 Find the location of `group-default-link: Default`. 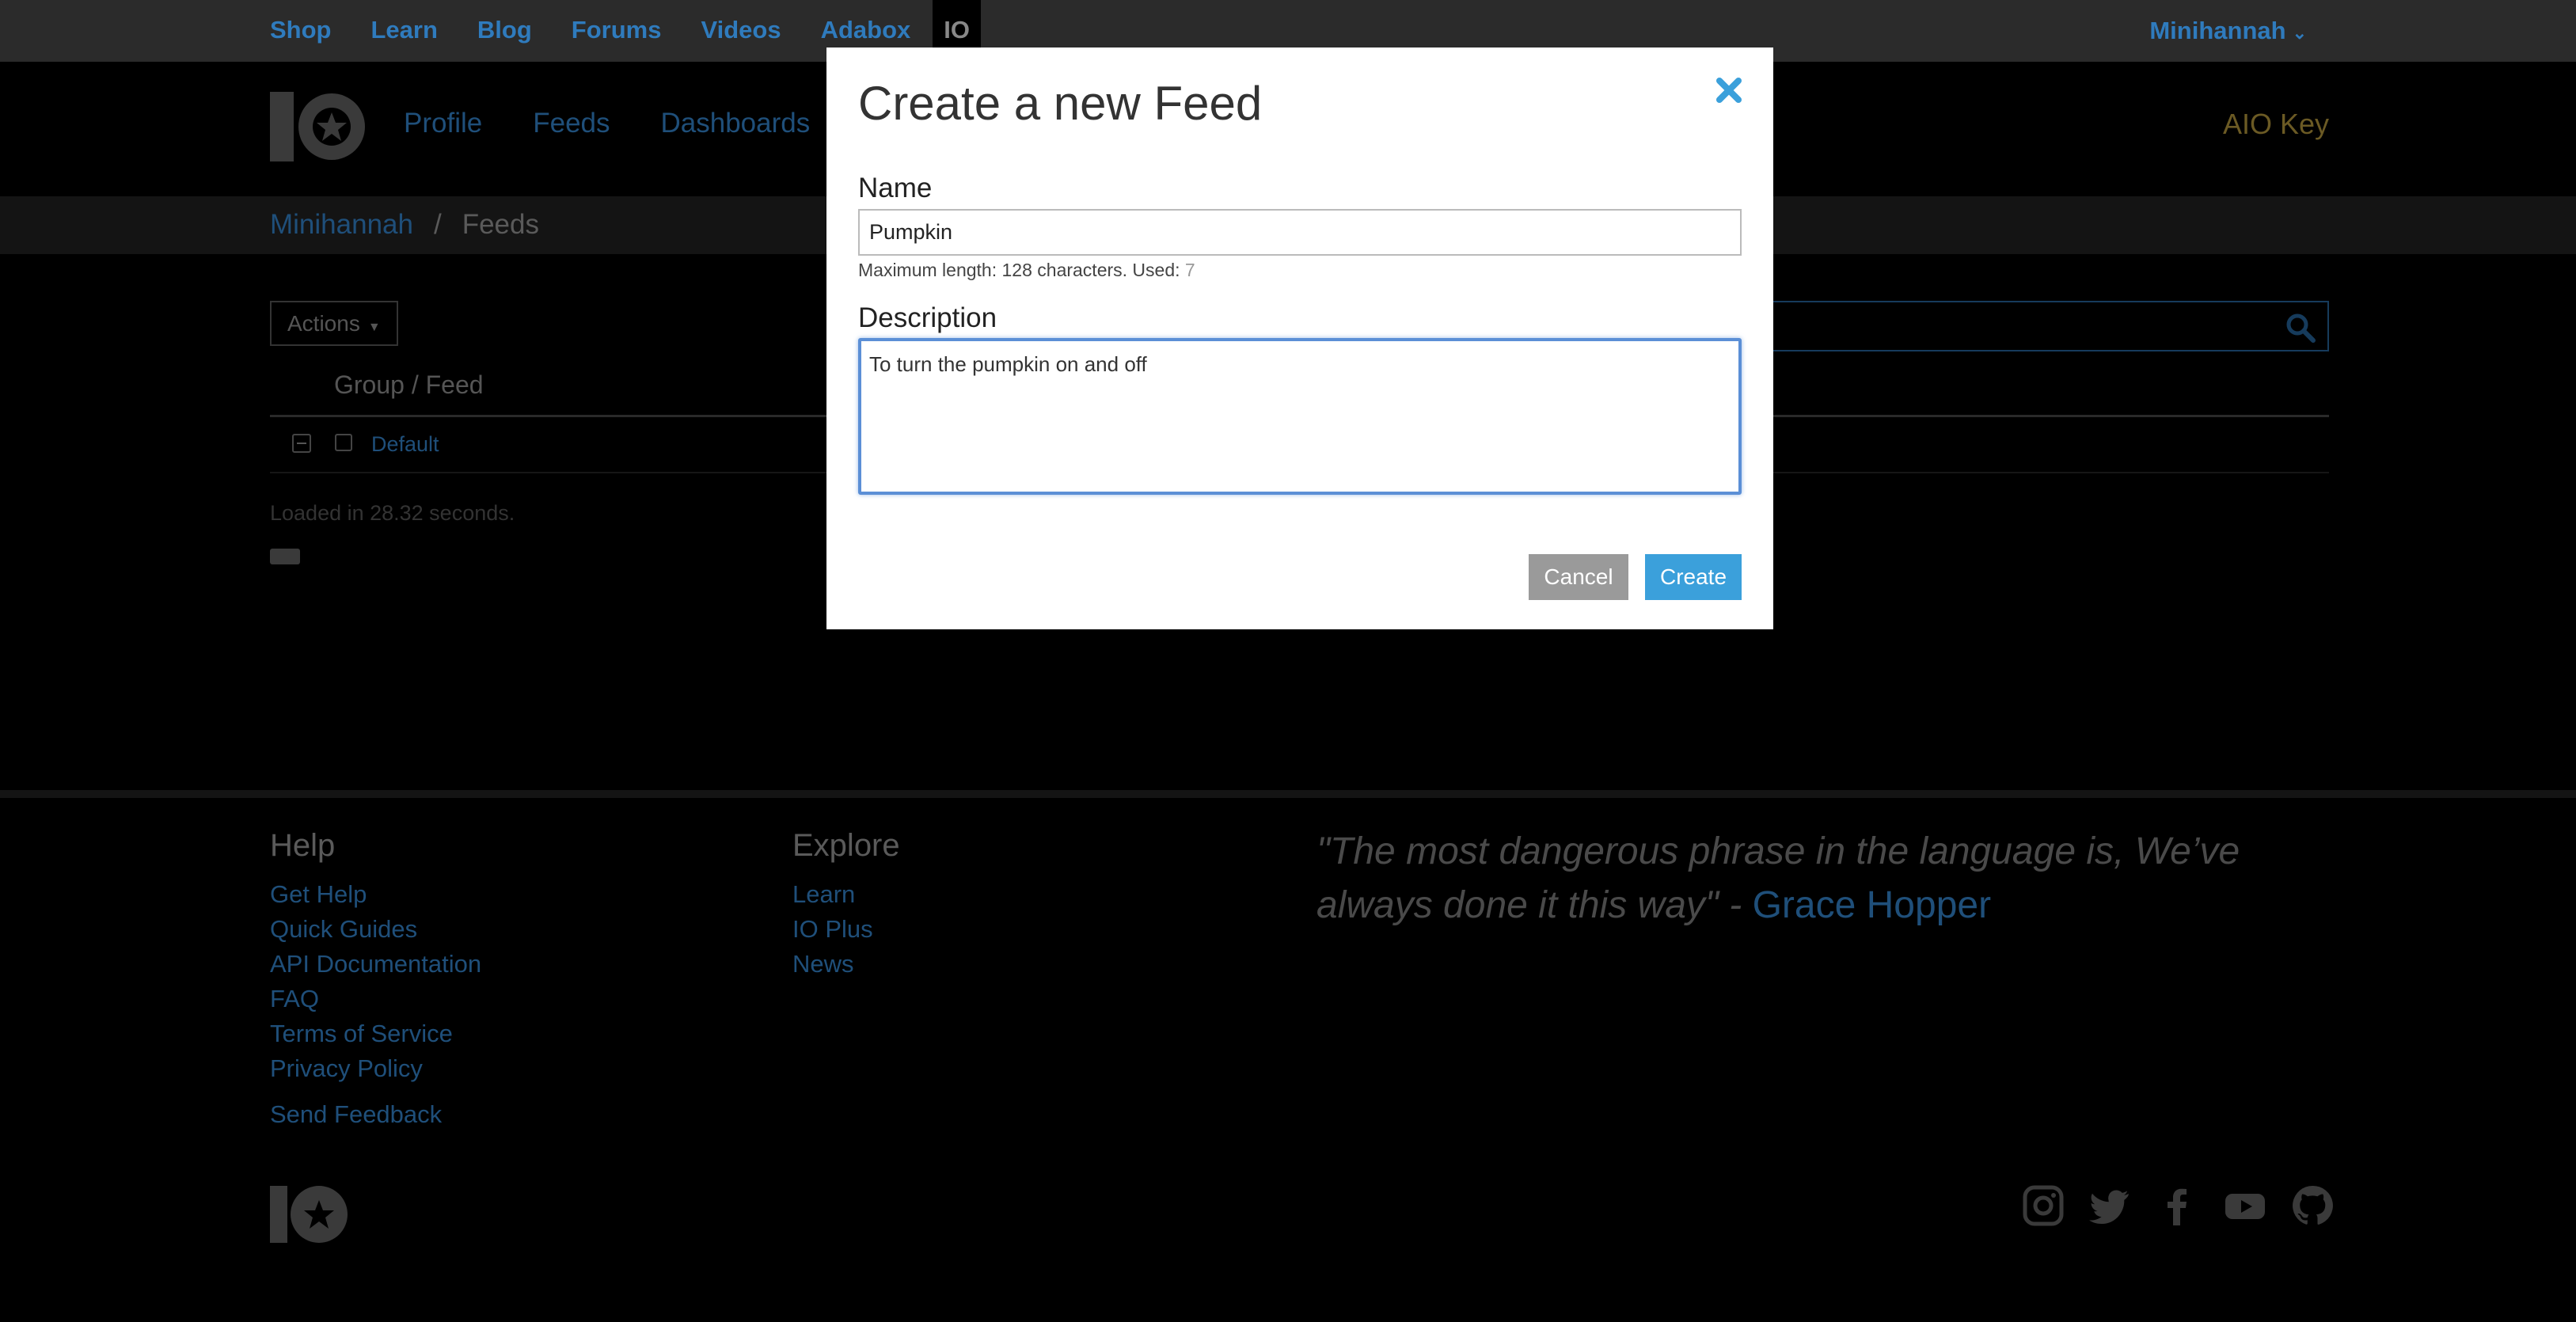

group-default-link: Default is located at coordinates (405, 444).